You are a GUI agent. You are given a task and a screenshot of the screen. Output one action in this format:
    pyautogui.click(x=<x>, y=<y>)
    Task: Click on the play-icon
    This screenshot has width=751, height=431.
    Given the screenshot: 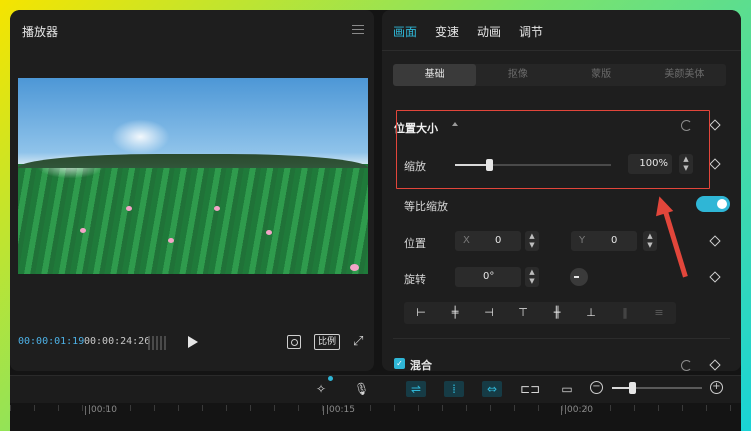 What is the action you would take?
    pyautogui.click(x=193, y=342)
    